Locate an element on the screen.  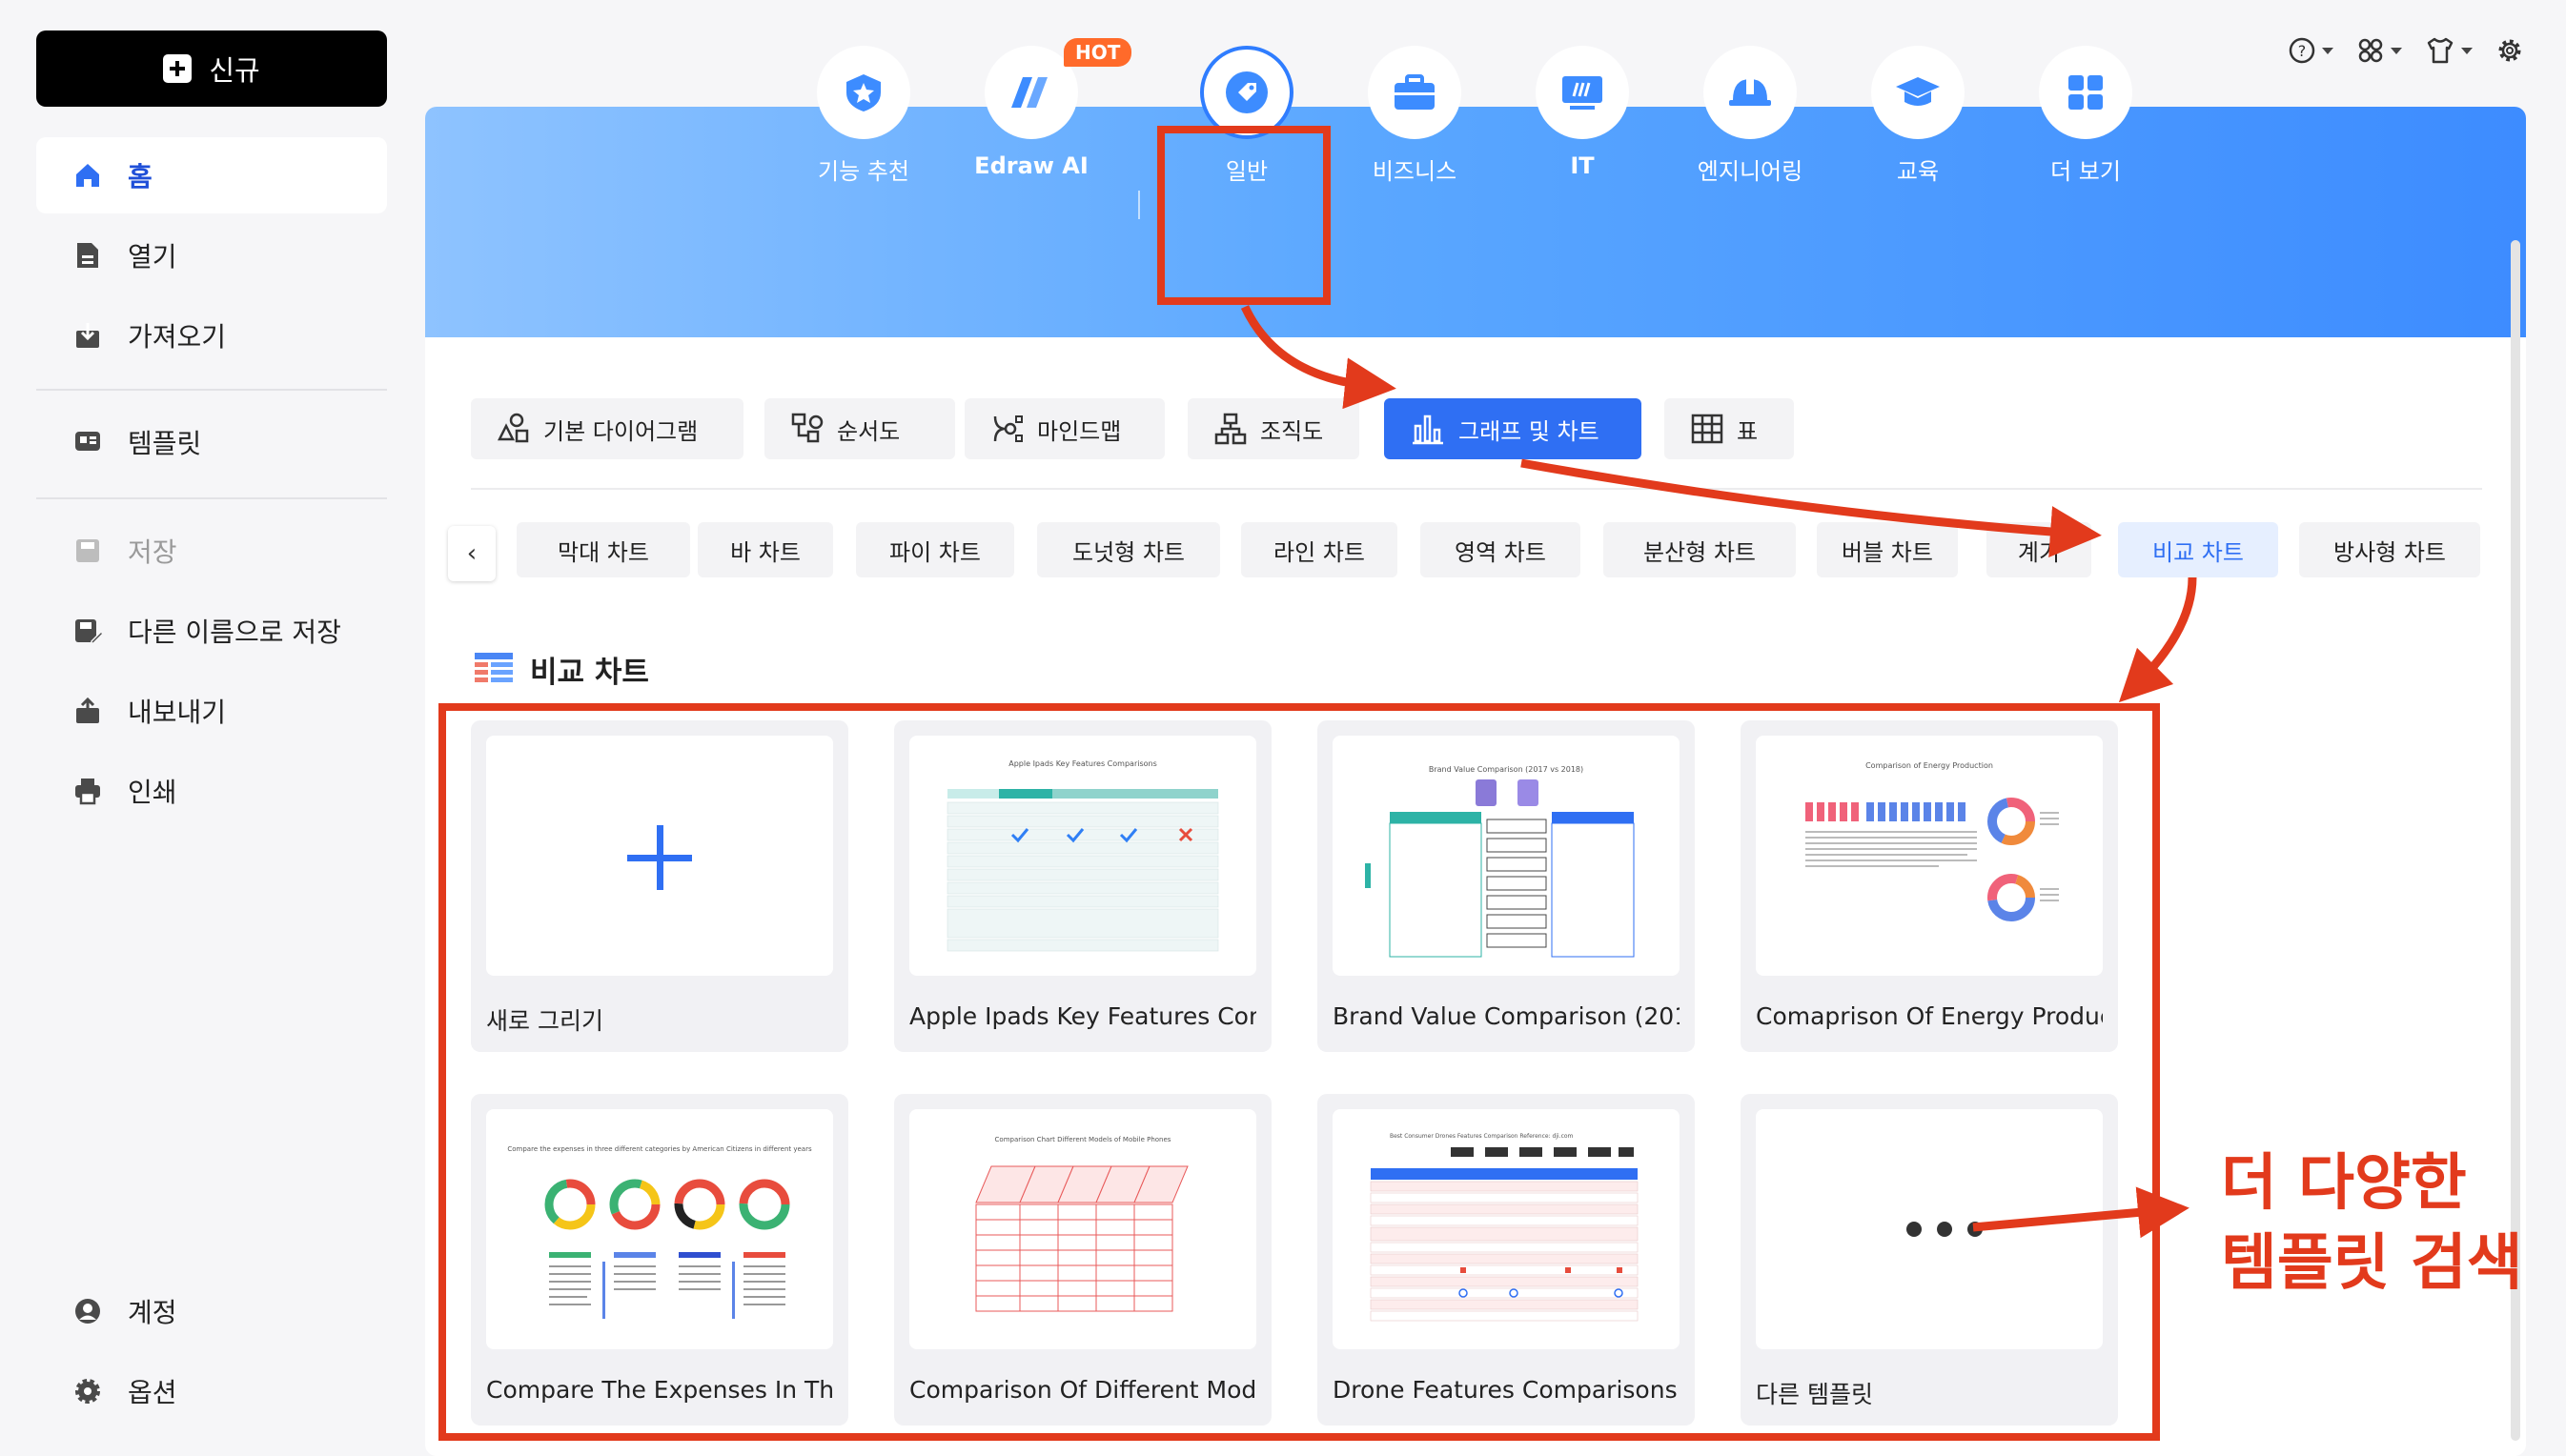
annotation-line-1: 더 다양한 is located at coordinates (2344, 1183).